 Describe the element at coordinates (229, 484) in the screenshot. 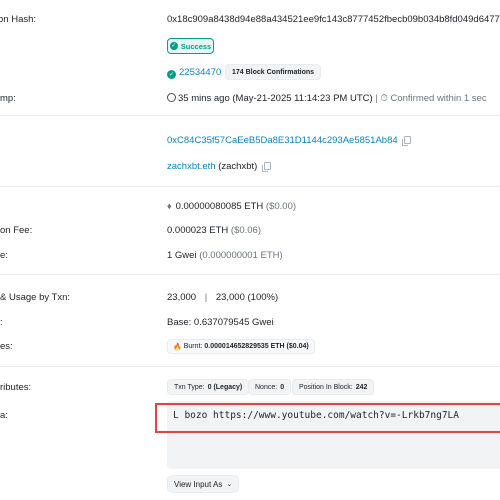

I see `chevron-down-icon: ⌄` at that location.